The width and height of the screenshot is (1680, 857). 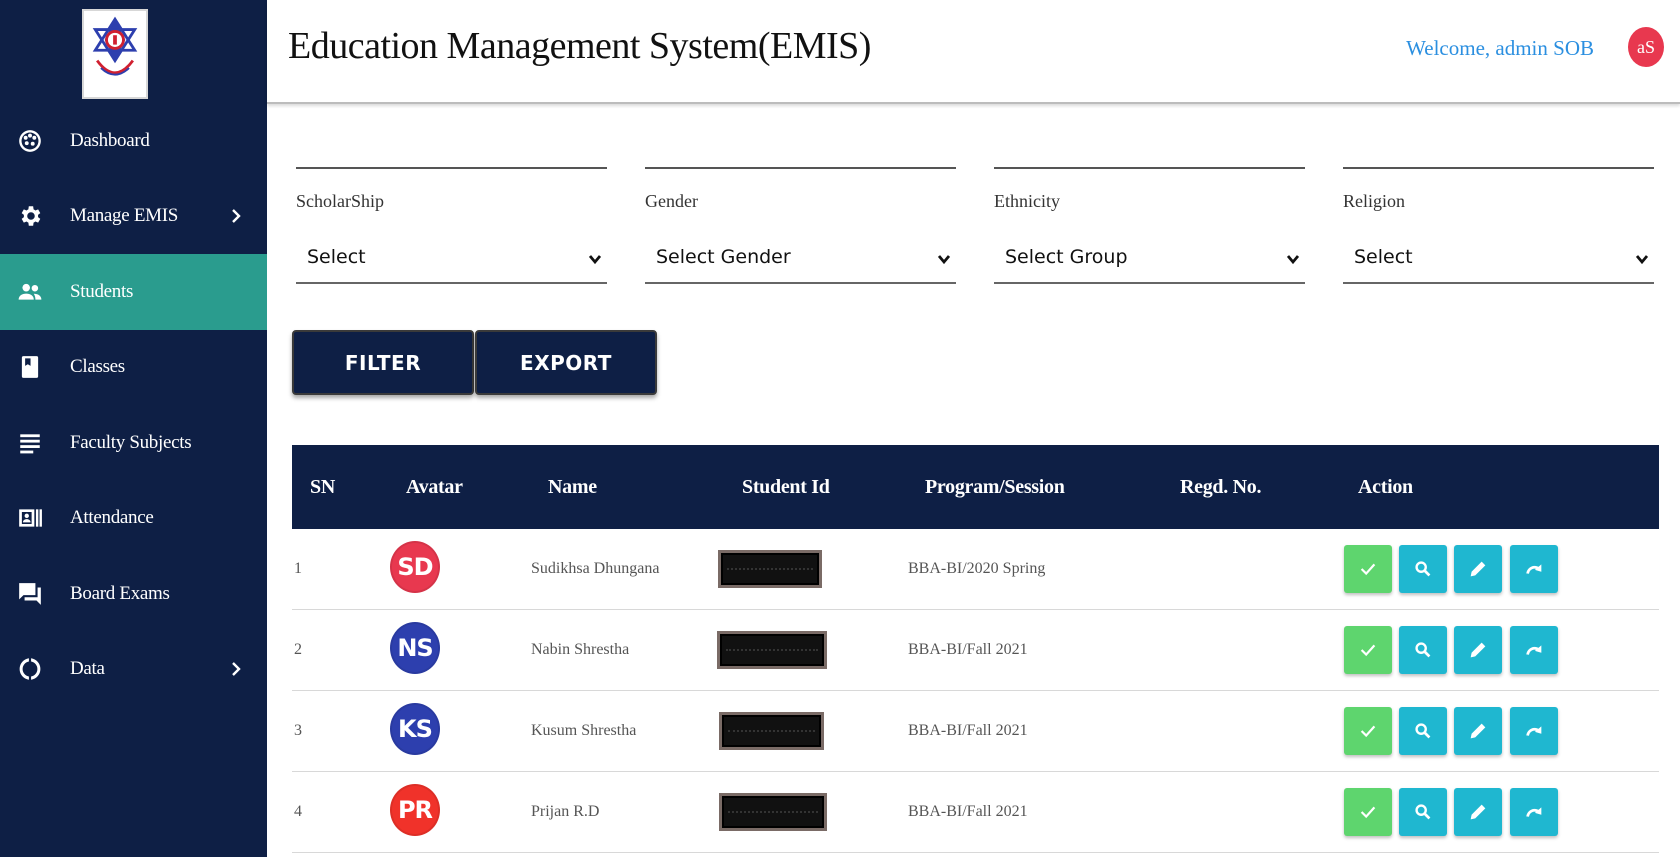 I want to click on sidebar-item-classes: Classes, so click(x=133, y=368).